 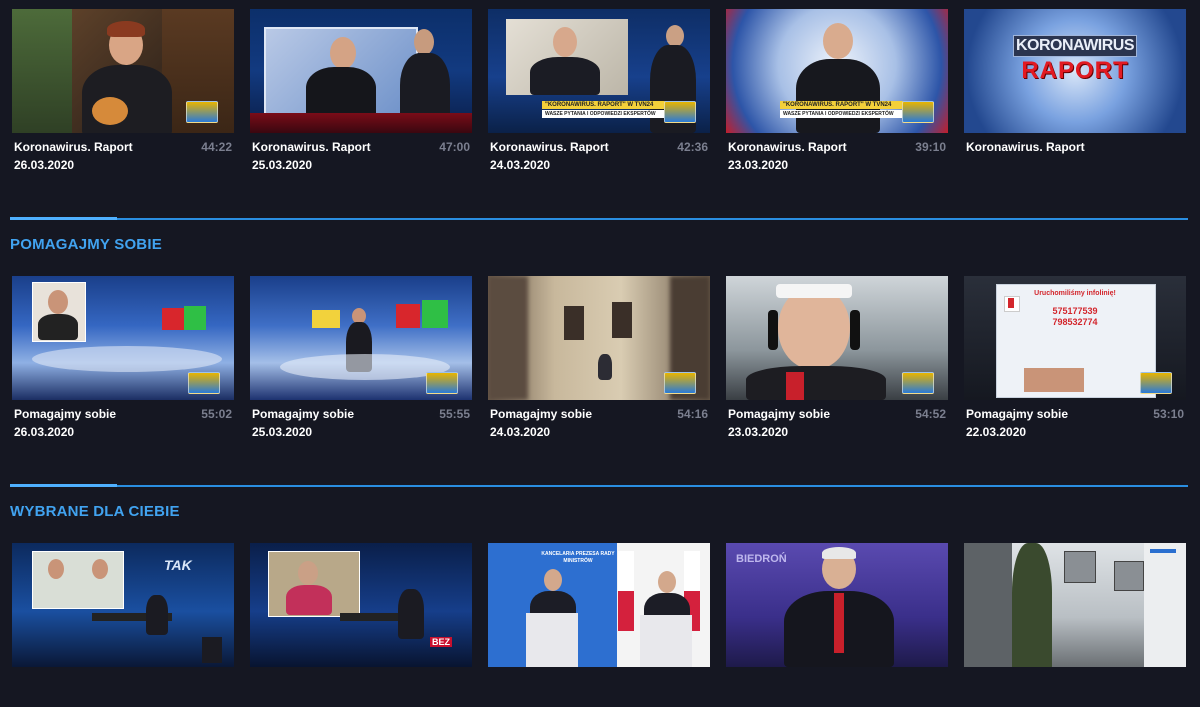 I want to click on video-card: KANCELARIA PREZESA RADY MINISTRÓW, so click(x=599, y=625).